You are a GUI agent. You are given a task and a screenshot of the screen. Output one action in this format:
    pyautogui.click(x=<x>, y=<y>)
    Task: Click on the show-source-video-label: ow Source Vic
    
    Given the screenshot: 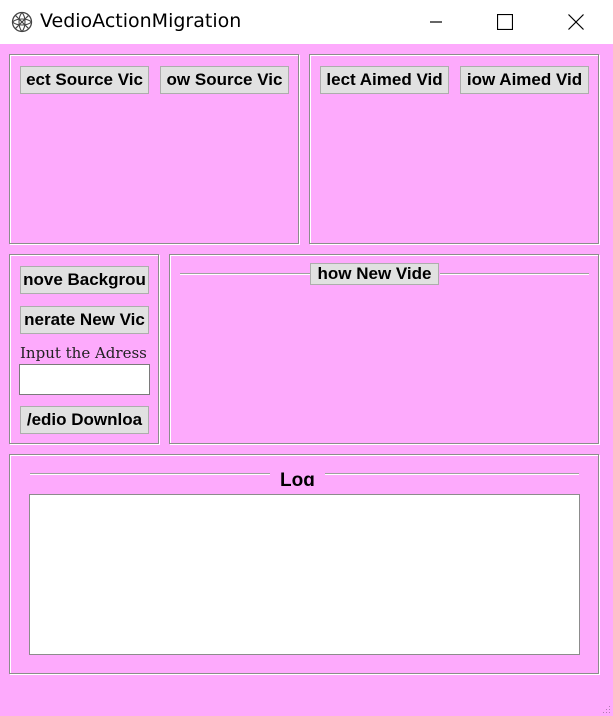 What is the action you would take?
    pyautogui.click(x=224, y=79)
    